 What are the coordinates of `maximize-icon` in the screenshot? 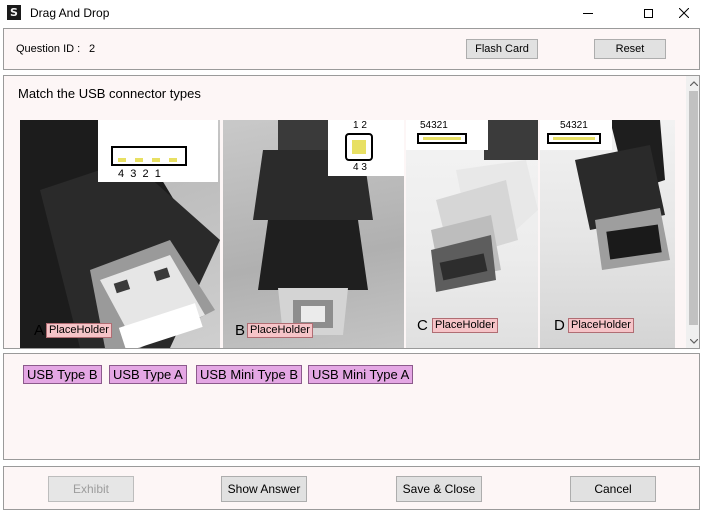 It's located at (648, 13).